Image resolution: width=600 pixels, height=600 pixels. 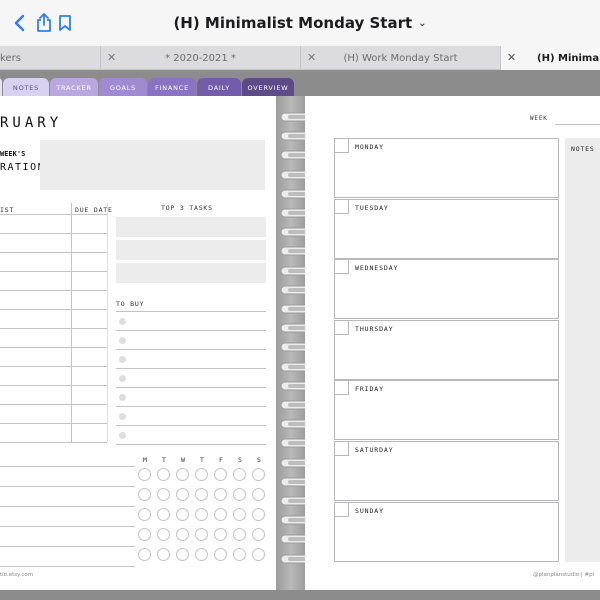 What do you see at coordinates (374, 450) in the screenshot?
I see `day-label: SATURDAY` at bounding box center [374, 450].